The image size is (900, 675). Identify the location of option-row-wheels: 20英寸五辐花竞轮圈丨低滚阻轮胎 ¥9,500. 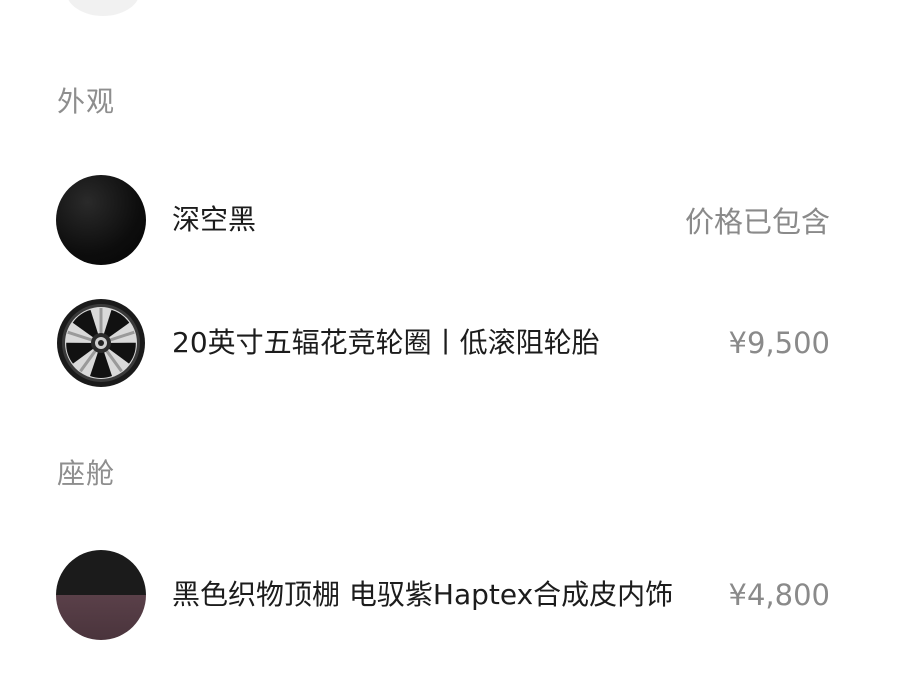
(443, 343).